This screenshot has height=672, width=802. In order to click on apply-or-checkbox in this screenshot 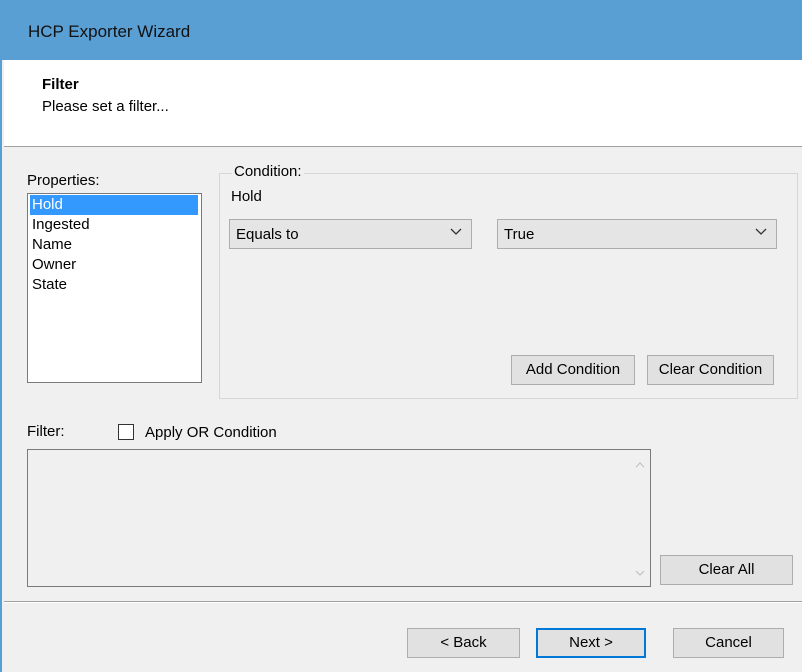, I will do `click(126, 432)`.